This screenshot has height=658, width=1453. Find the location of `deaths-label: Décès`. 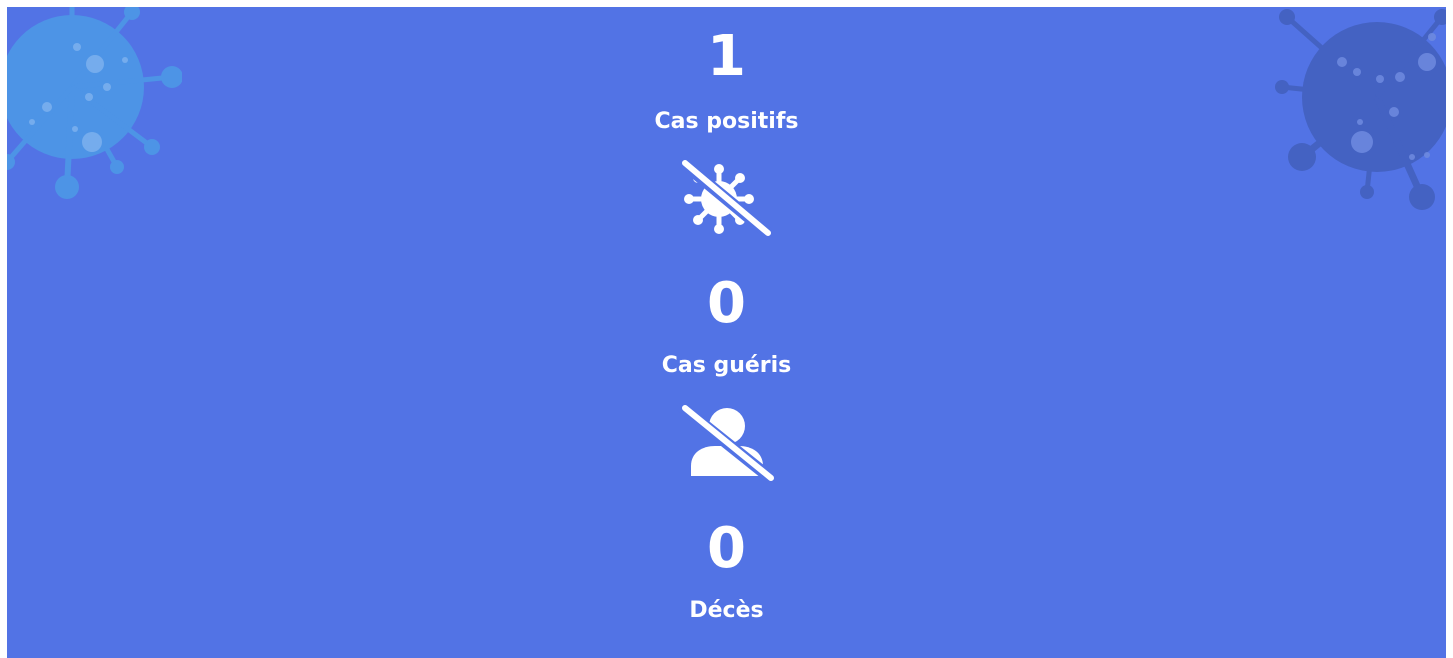

deaths-label: Décès is located at coordinates (726, 610).